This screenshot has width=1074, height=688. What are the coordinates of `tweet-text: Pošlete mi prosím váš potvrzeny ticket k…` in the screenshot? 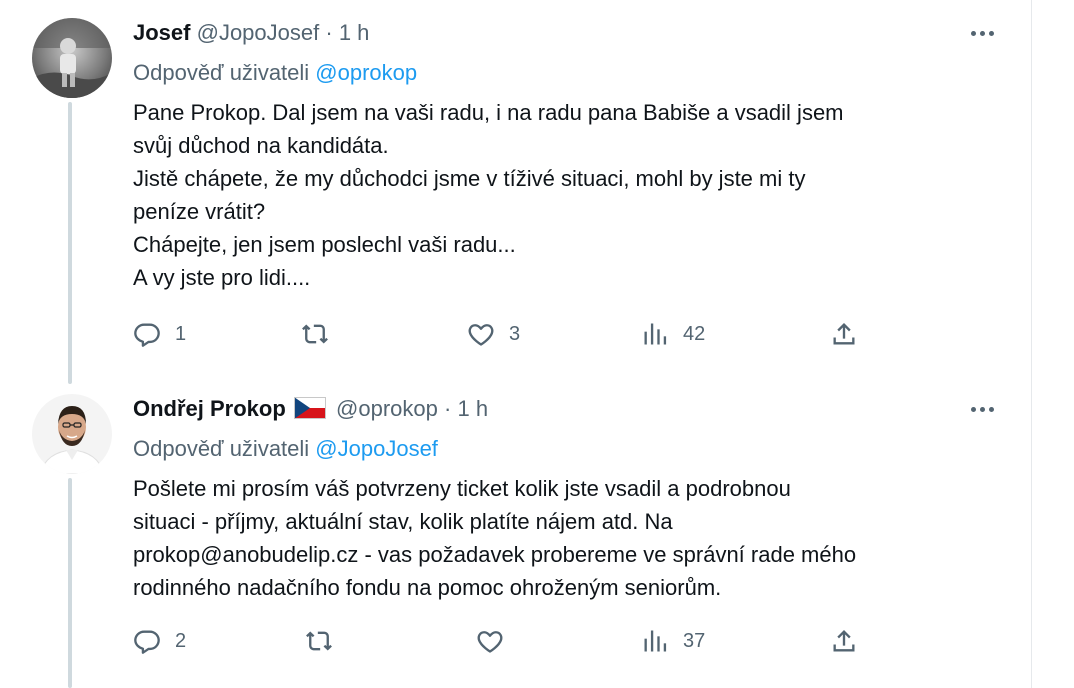 It's located at (495, 538).